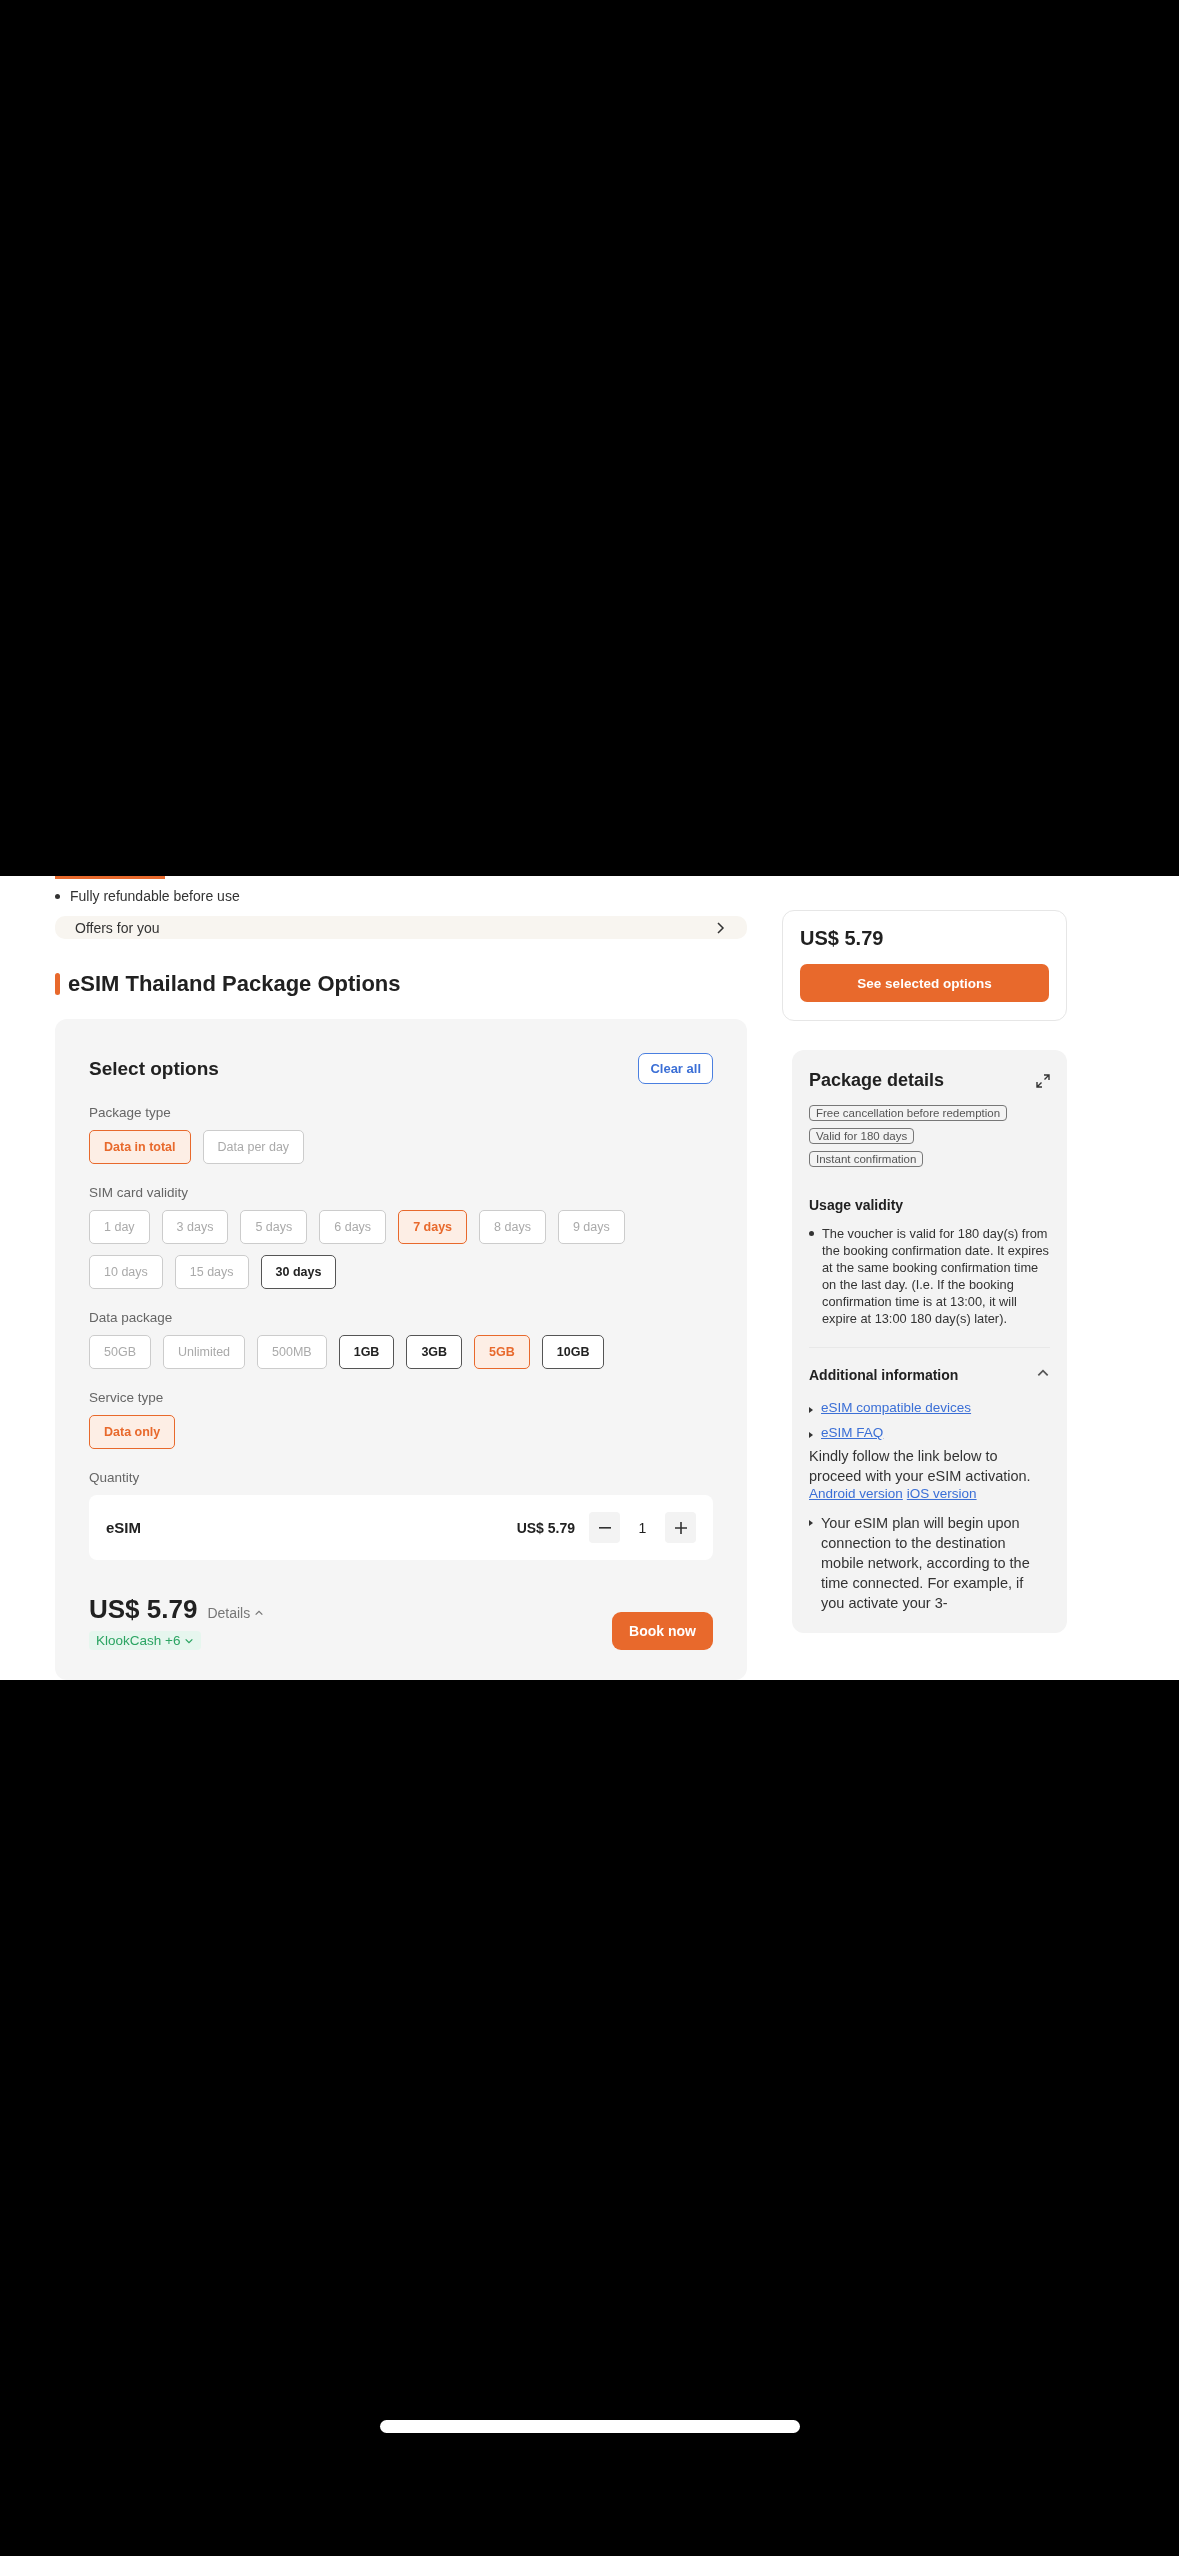  Describe the element at coordinates (1043, 1080) in the screenshot. I see `expand-icon` at that location.